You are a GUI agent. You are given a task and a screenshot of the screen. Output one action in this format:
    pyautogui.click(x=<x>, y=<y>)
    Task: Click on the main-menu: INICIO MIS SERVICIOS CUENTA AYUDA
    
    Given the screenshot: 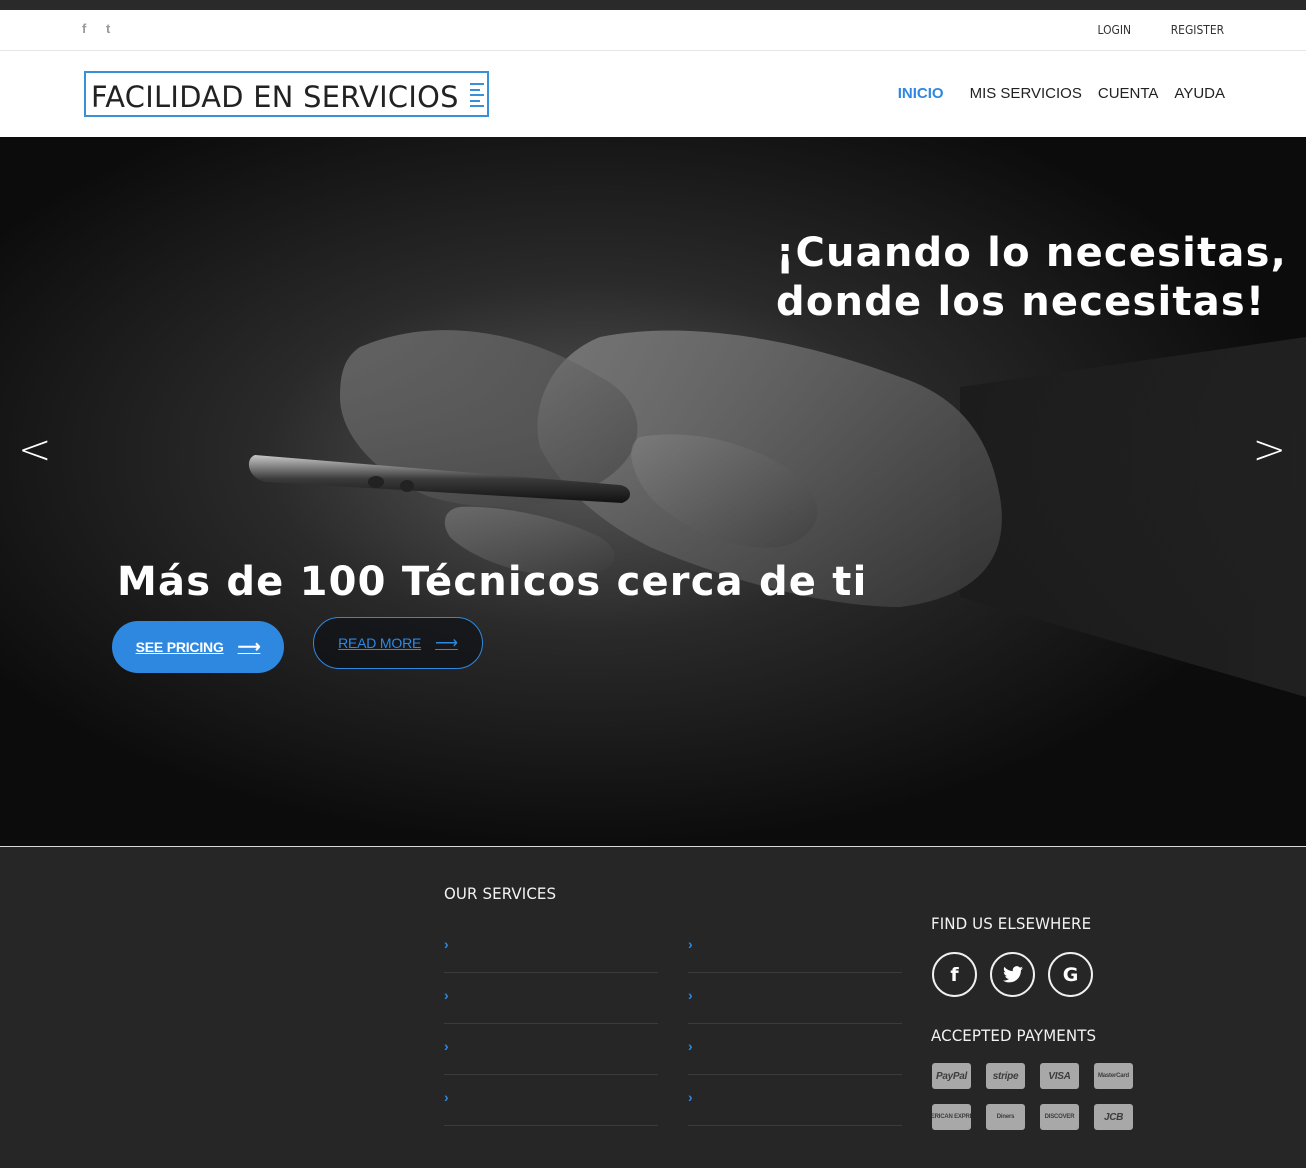 What is the action you would take?
    pyautogui.click(x=1061, y=93)
    